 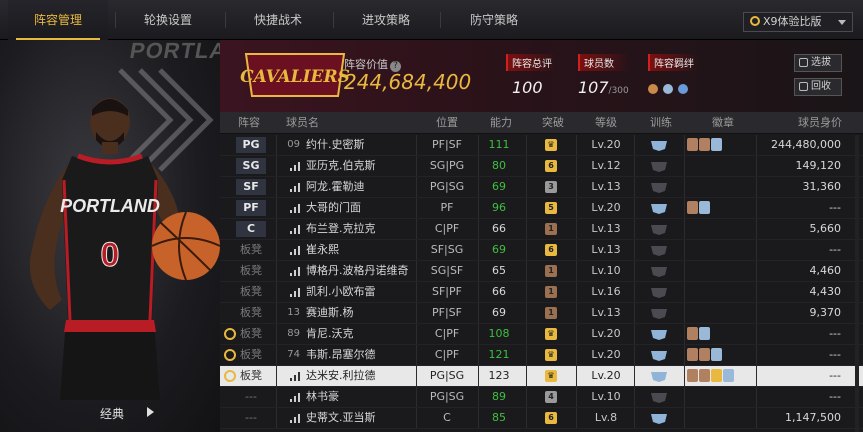 What do you see at coordinates (501, 123) in the screenshot?
I see `col-ability: 能力` at bounding box center [501, 123].